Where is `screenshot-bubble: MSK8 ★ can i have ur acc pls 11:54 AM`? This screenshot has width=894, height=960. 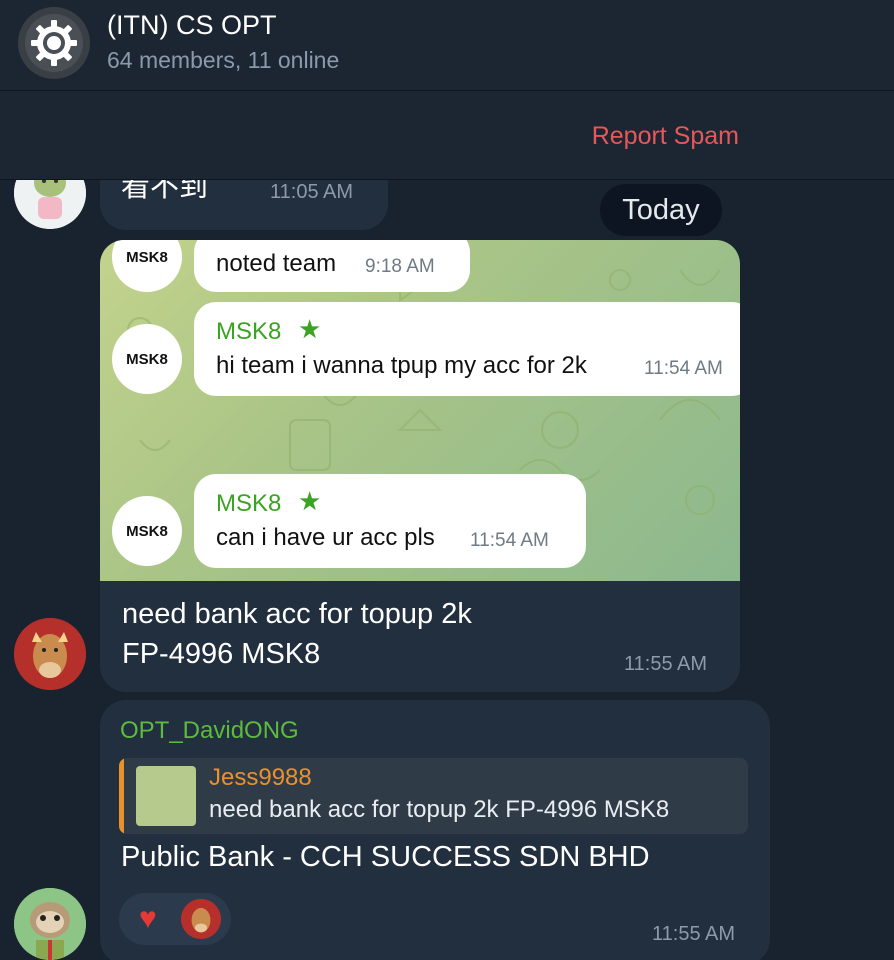 screenshot-bubble: MSK8 ★ can i have ur acc pls 11:54 AM is located at coordinates (390, 521).